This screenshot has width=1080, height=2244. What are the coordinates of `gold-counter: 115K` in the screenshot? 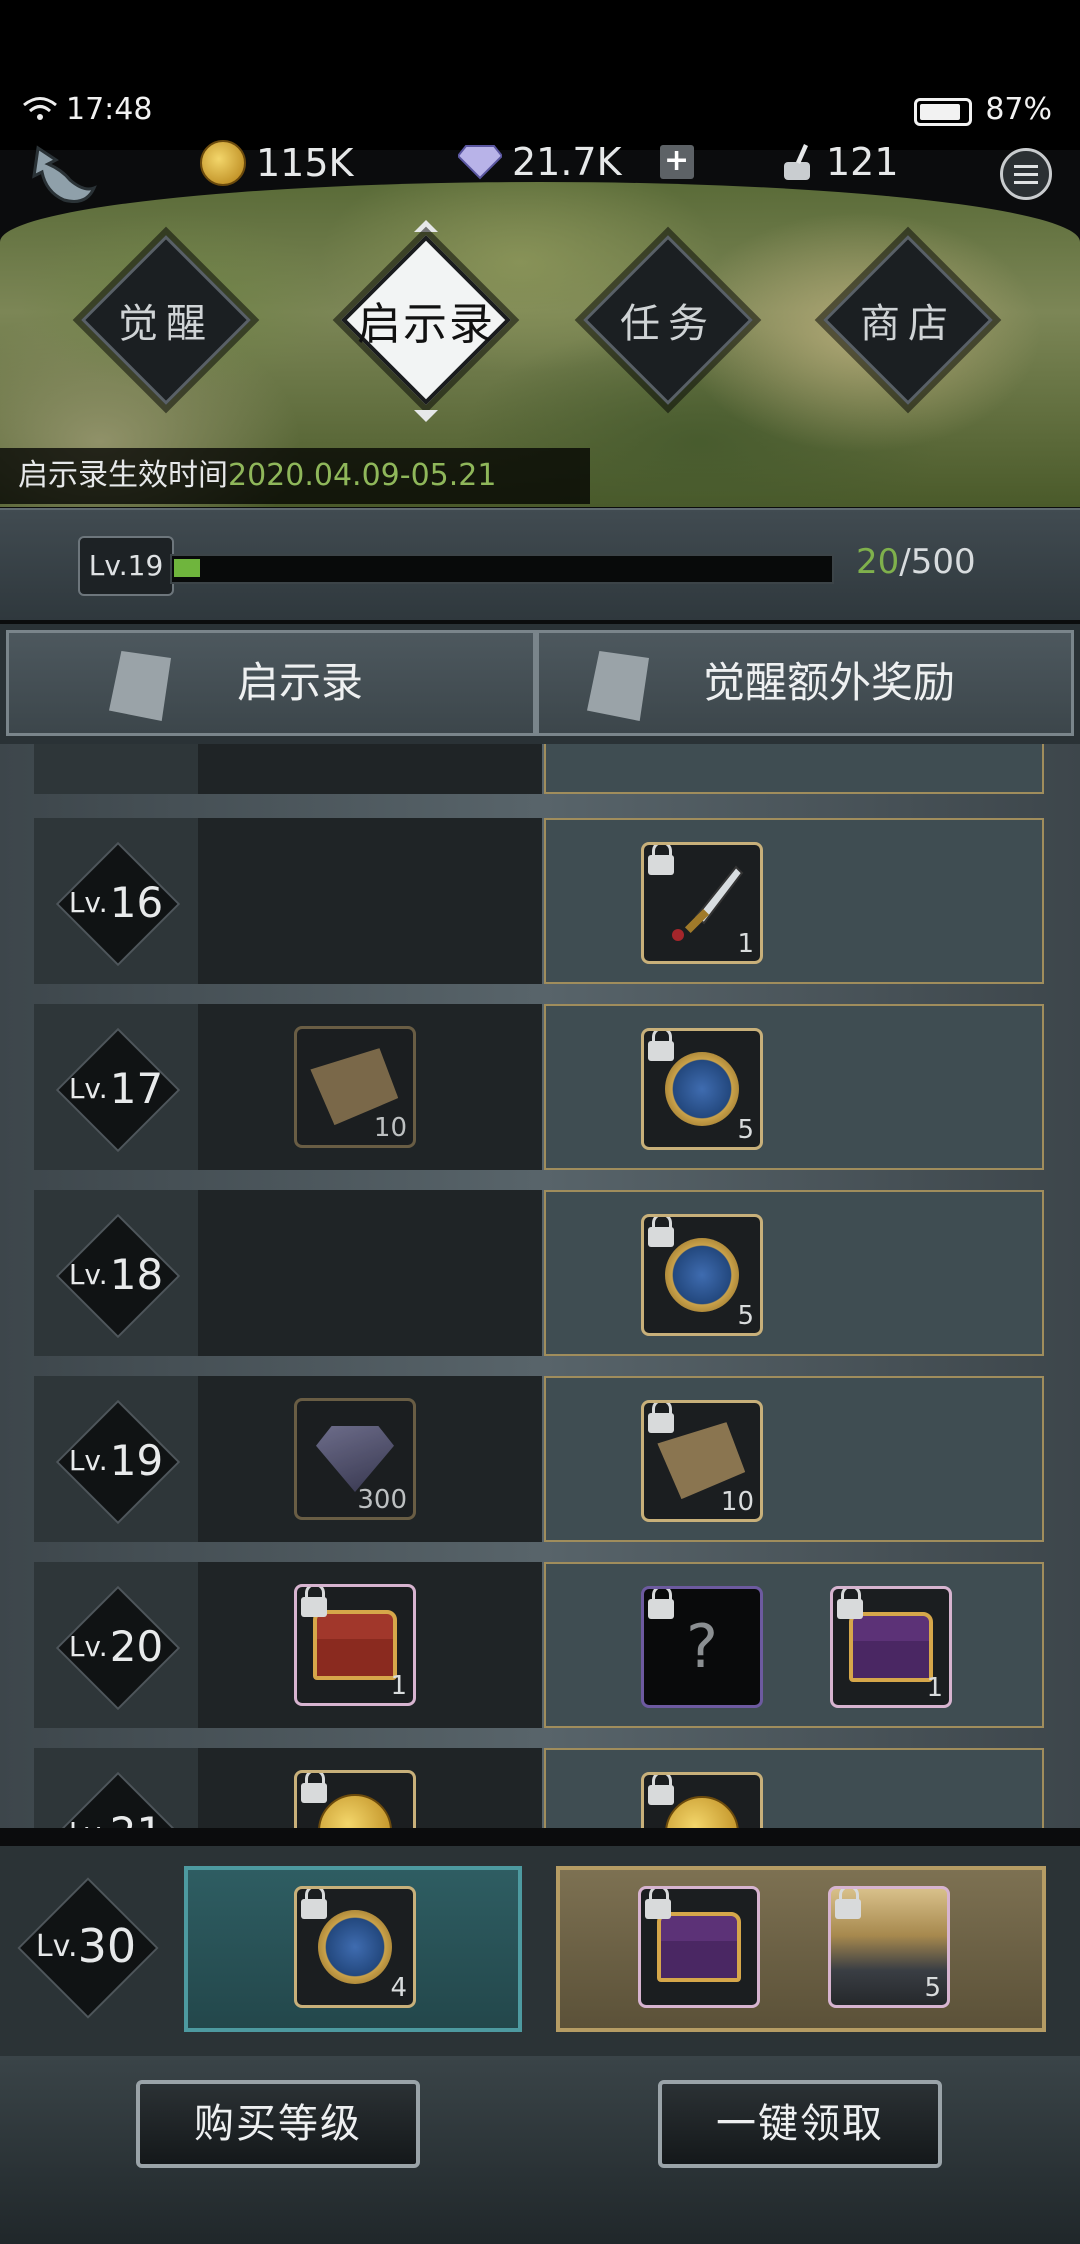 It's located at (276, 163).